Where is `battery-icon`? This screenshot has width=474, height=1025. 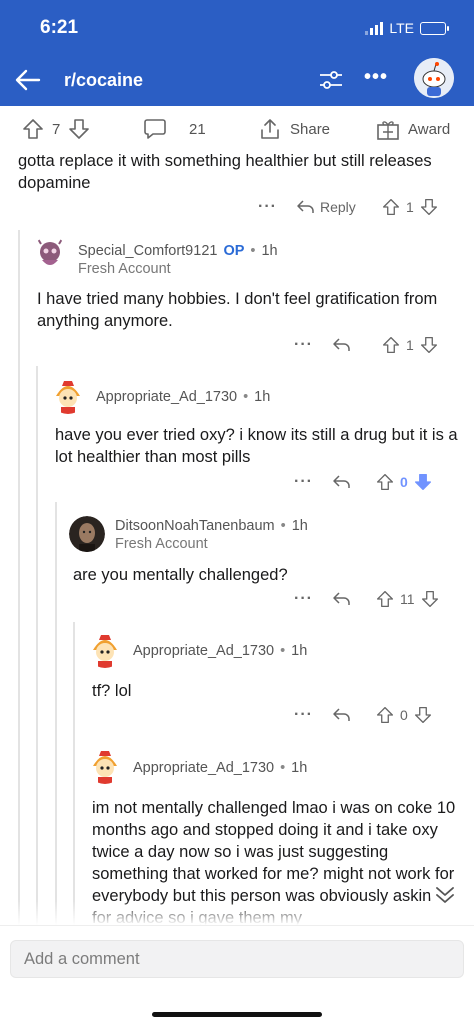
battery-icon is located at coordinates (434, 28).